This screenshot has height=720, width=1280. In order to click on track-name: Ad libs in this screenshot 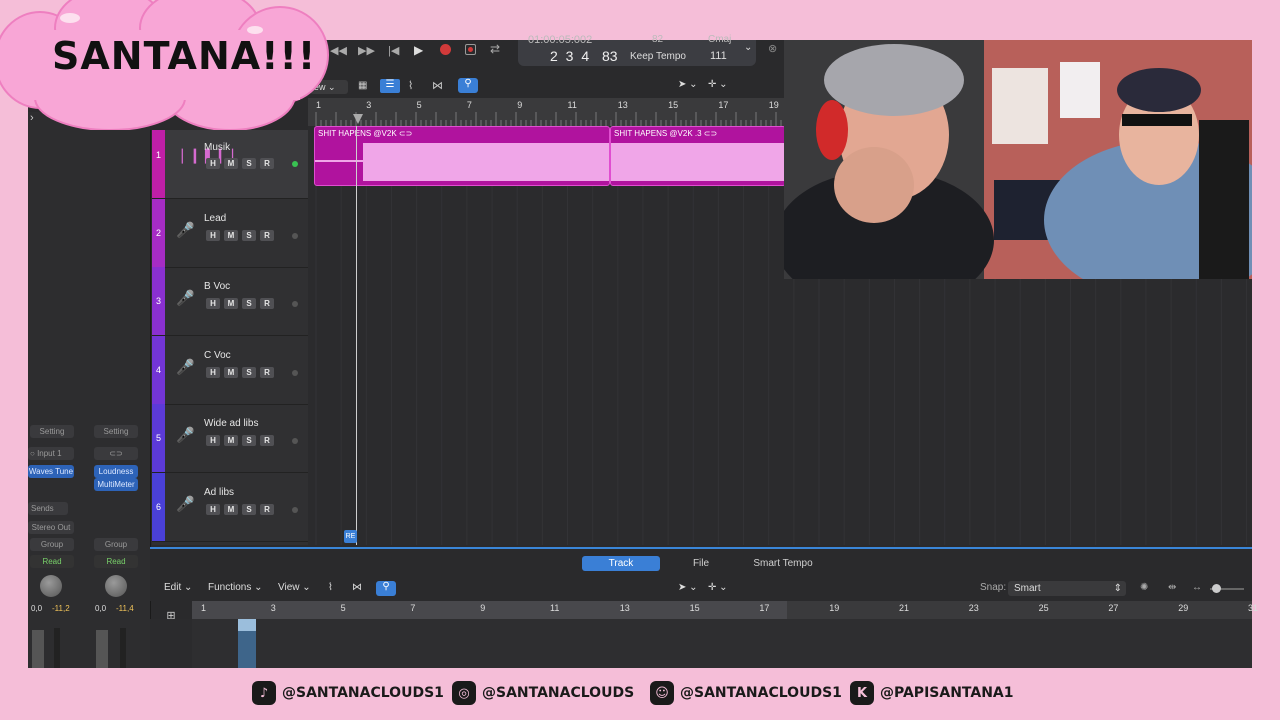, I will do `click(219, 492)`.